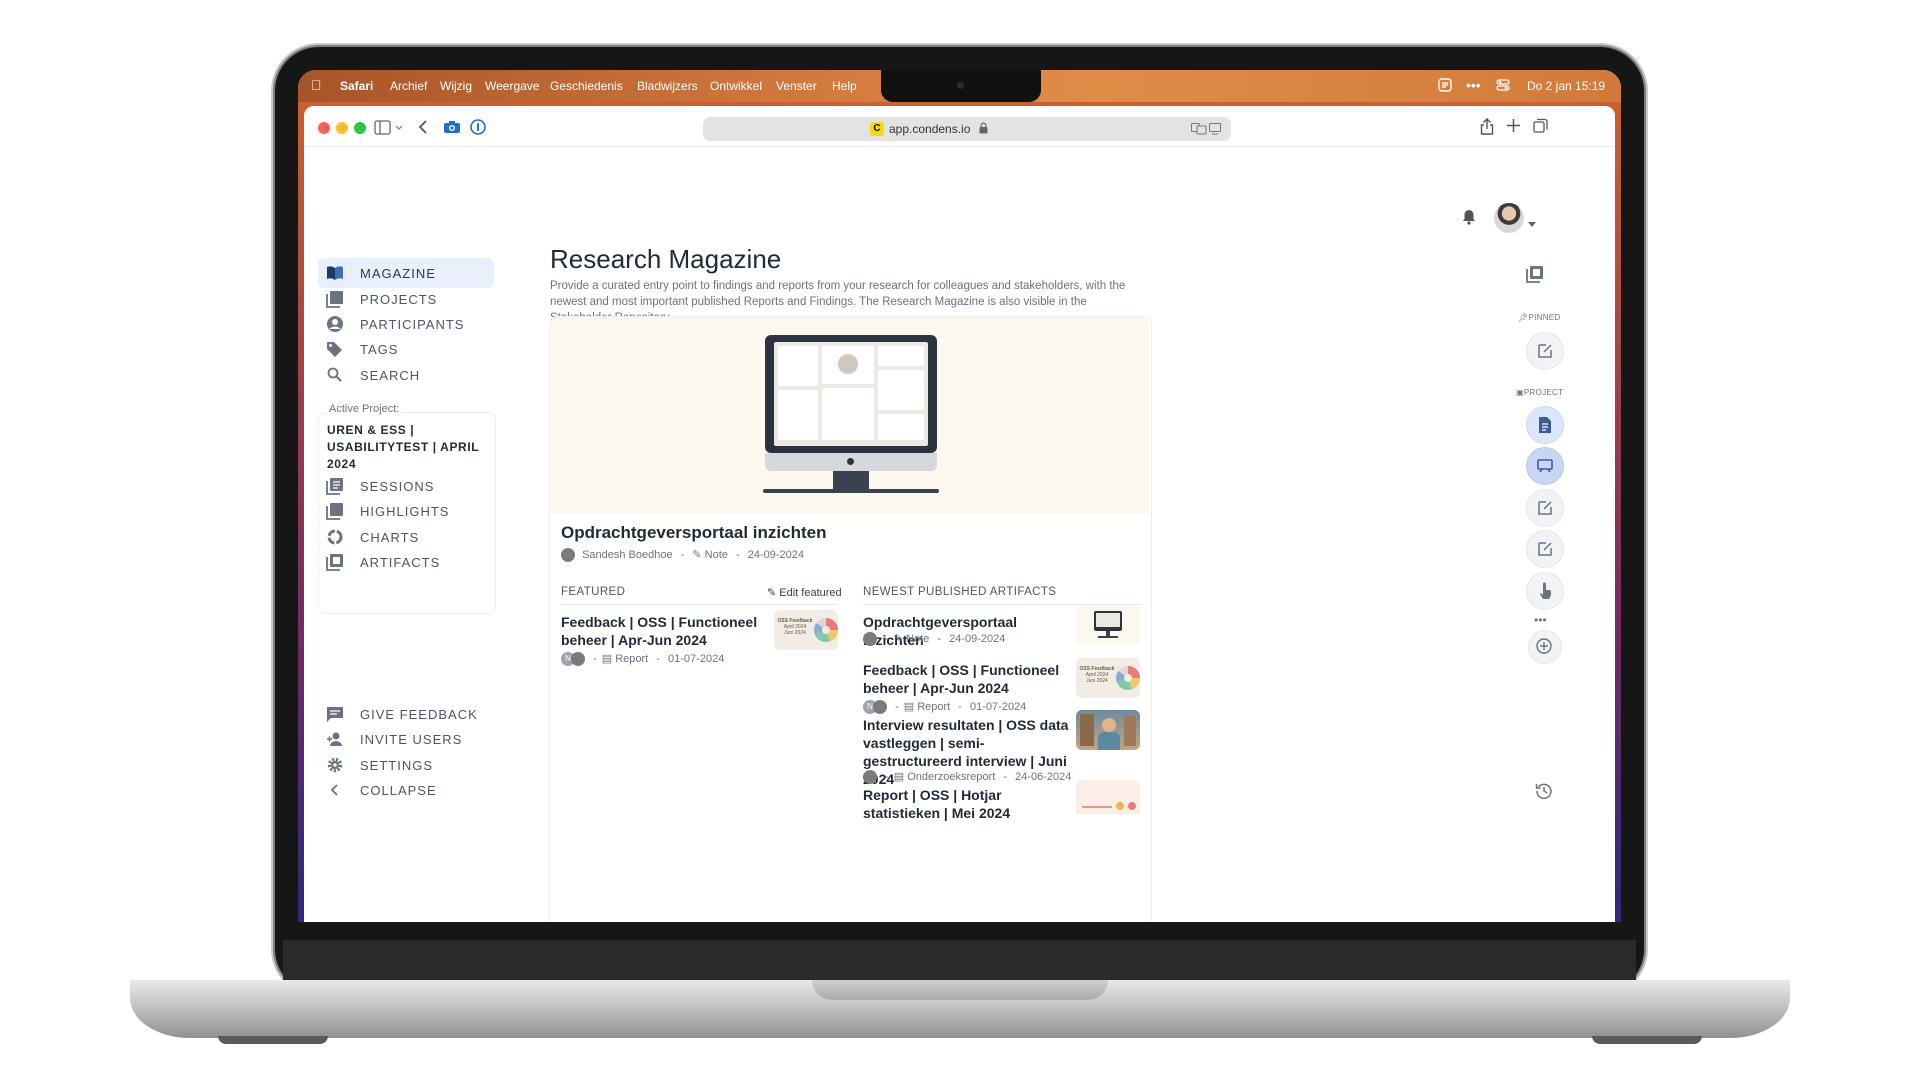 The image size is (1920, 1080). I want to click on sidebar-item-label: PARTICIPANTS, so click(412, 324).